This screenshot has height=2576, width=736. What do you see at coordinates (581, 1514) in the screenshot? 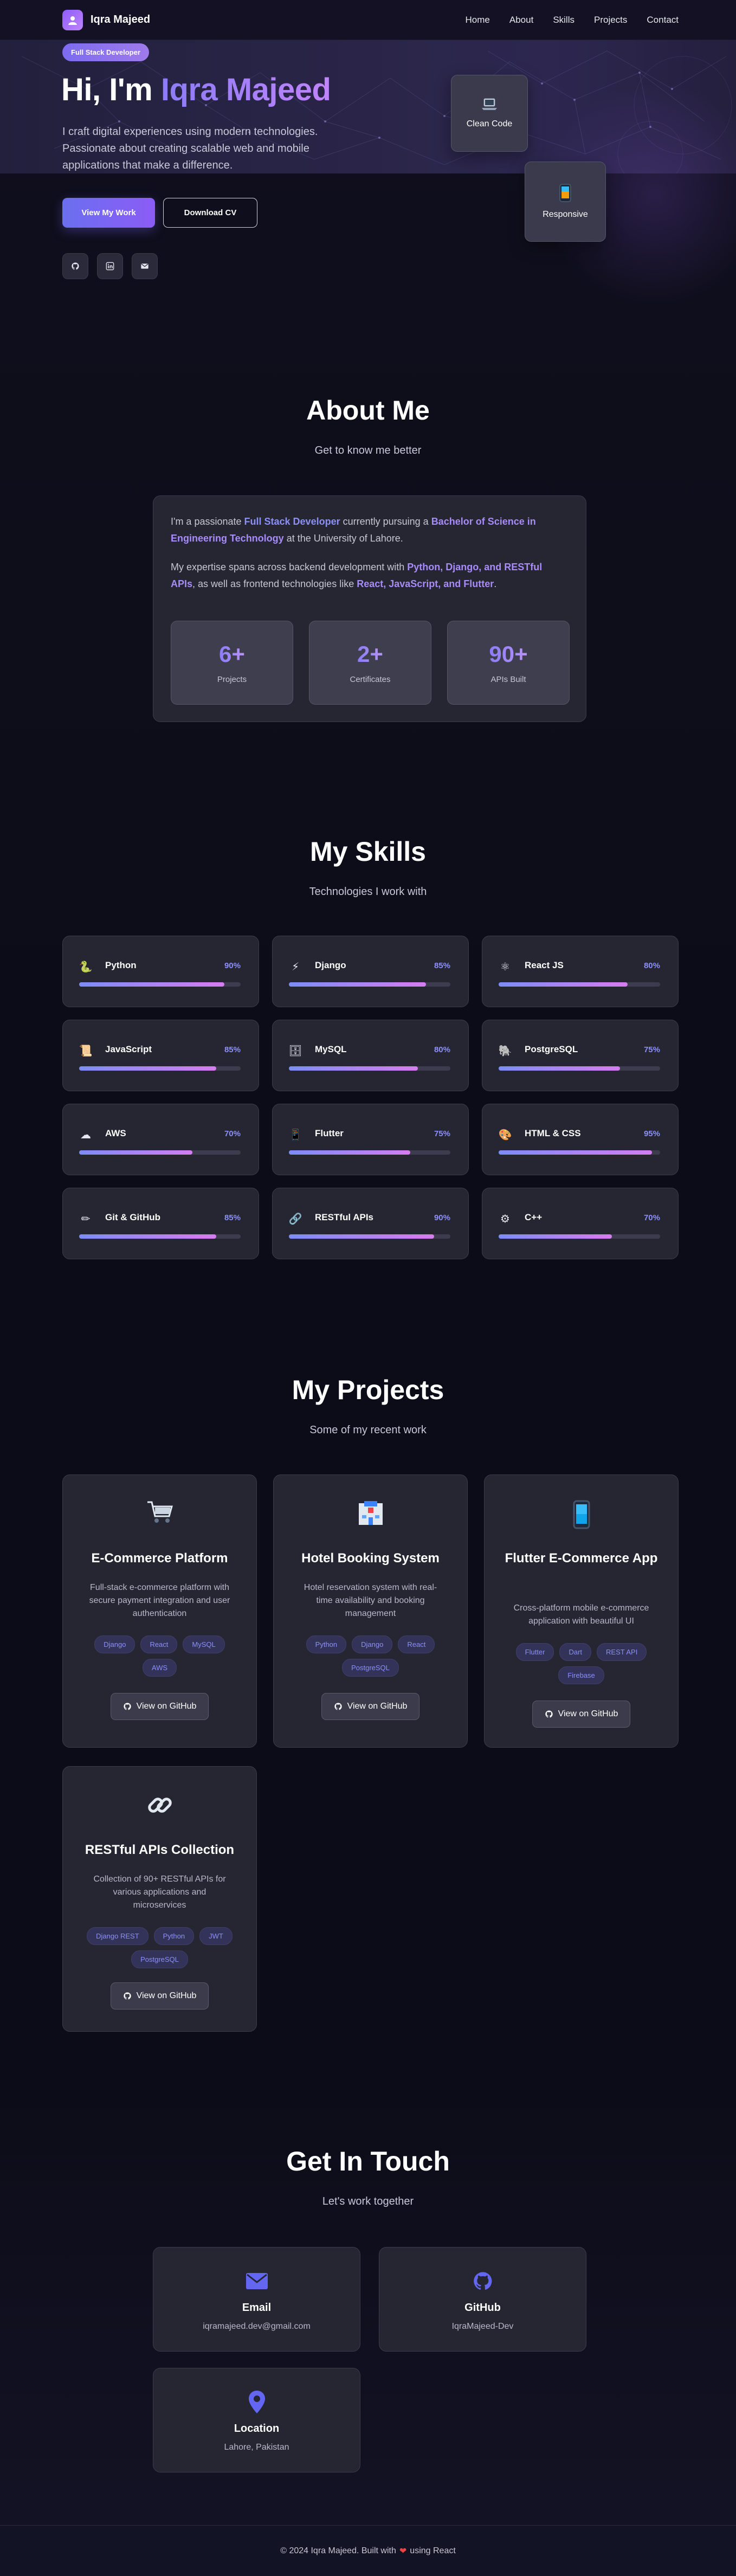
I see `phone-icon` at bounding box center [581, 1514].